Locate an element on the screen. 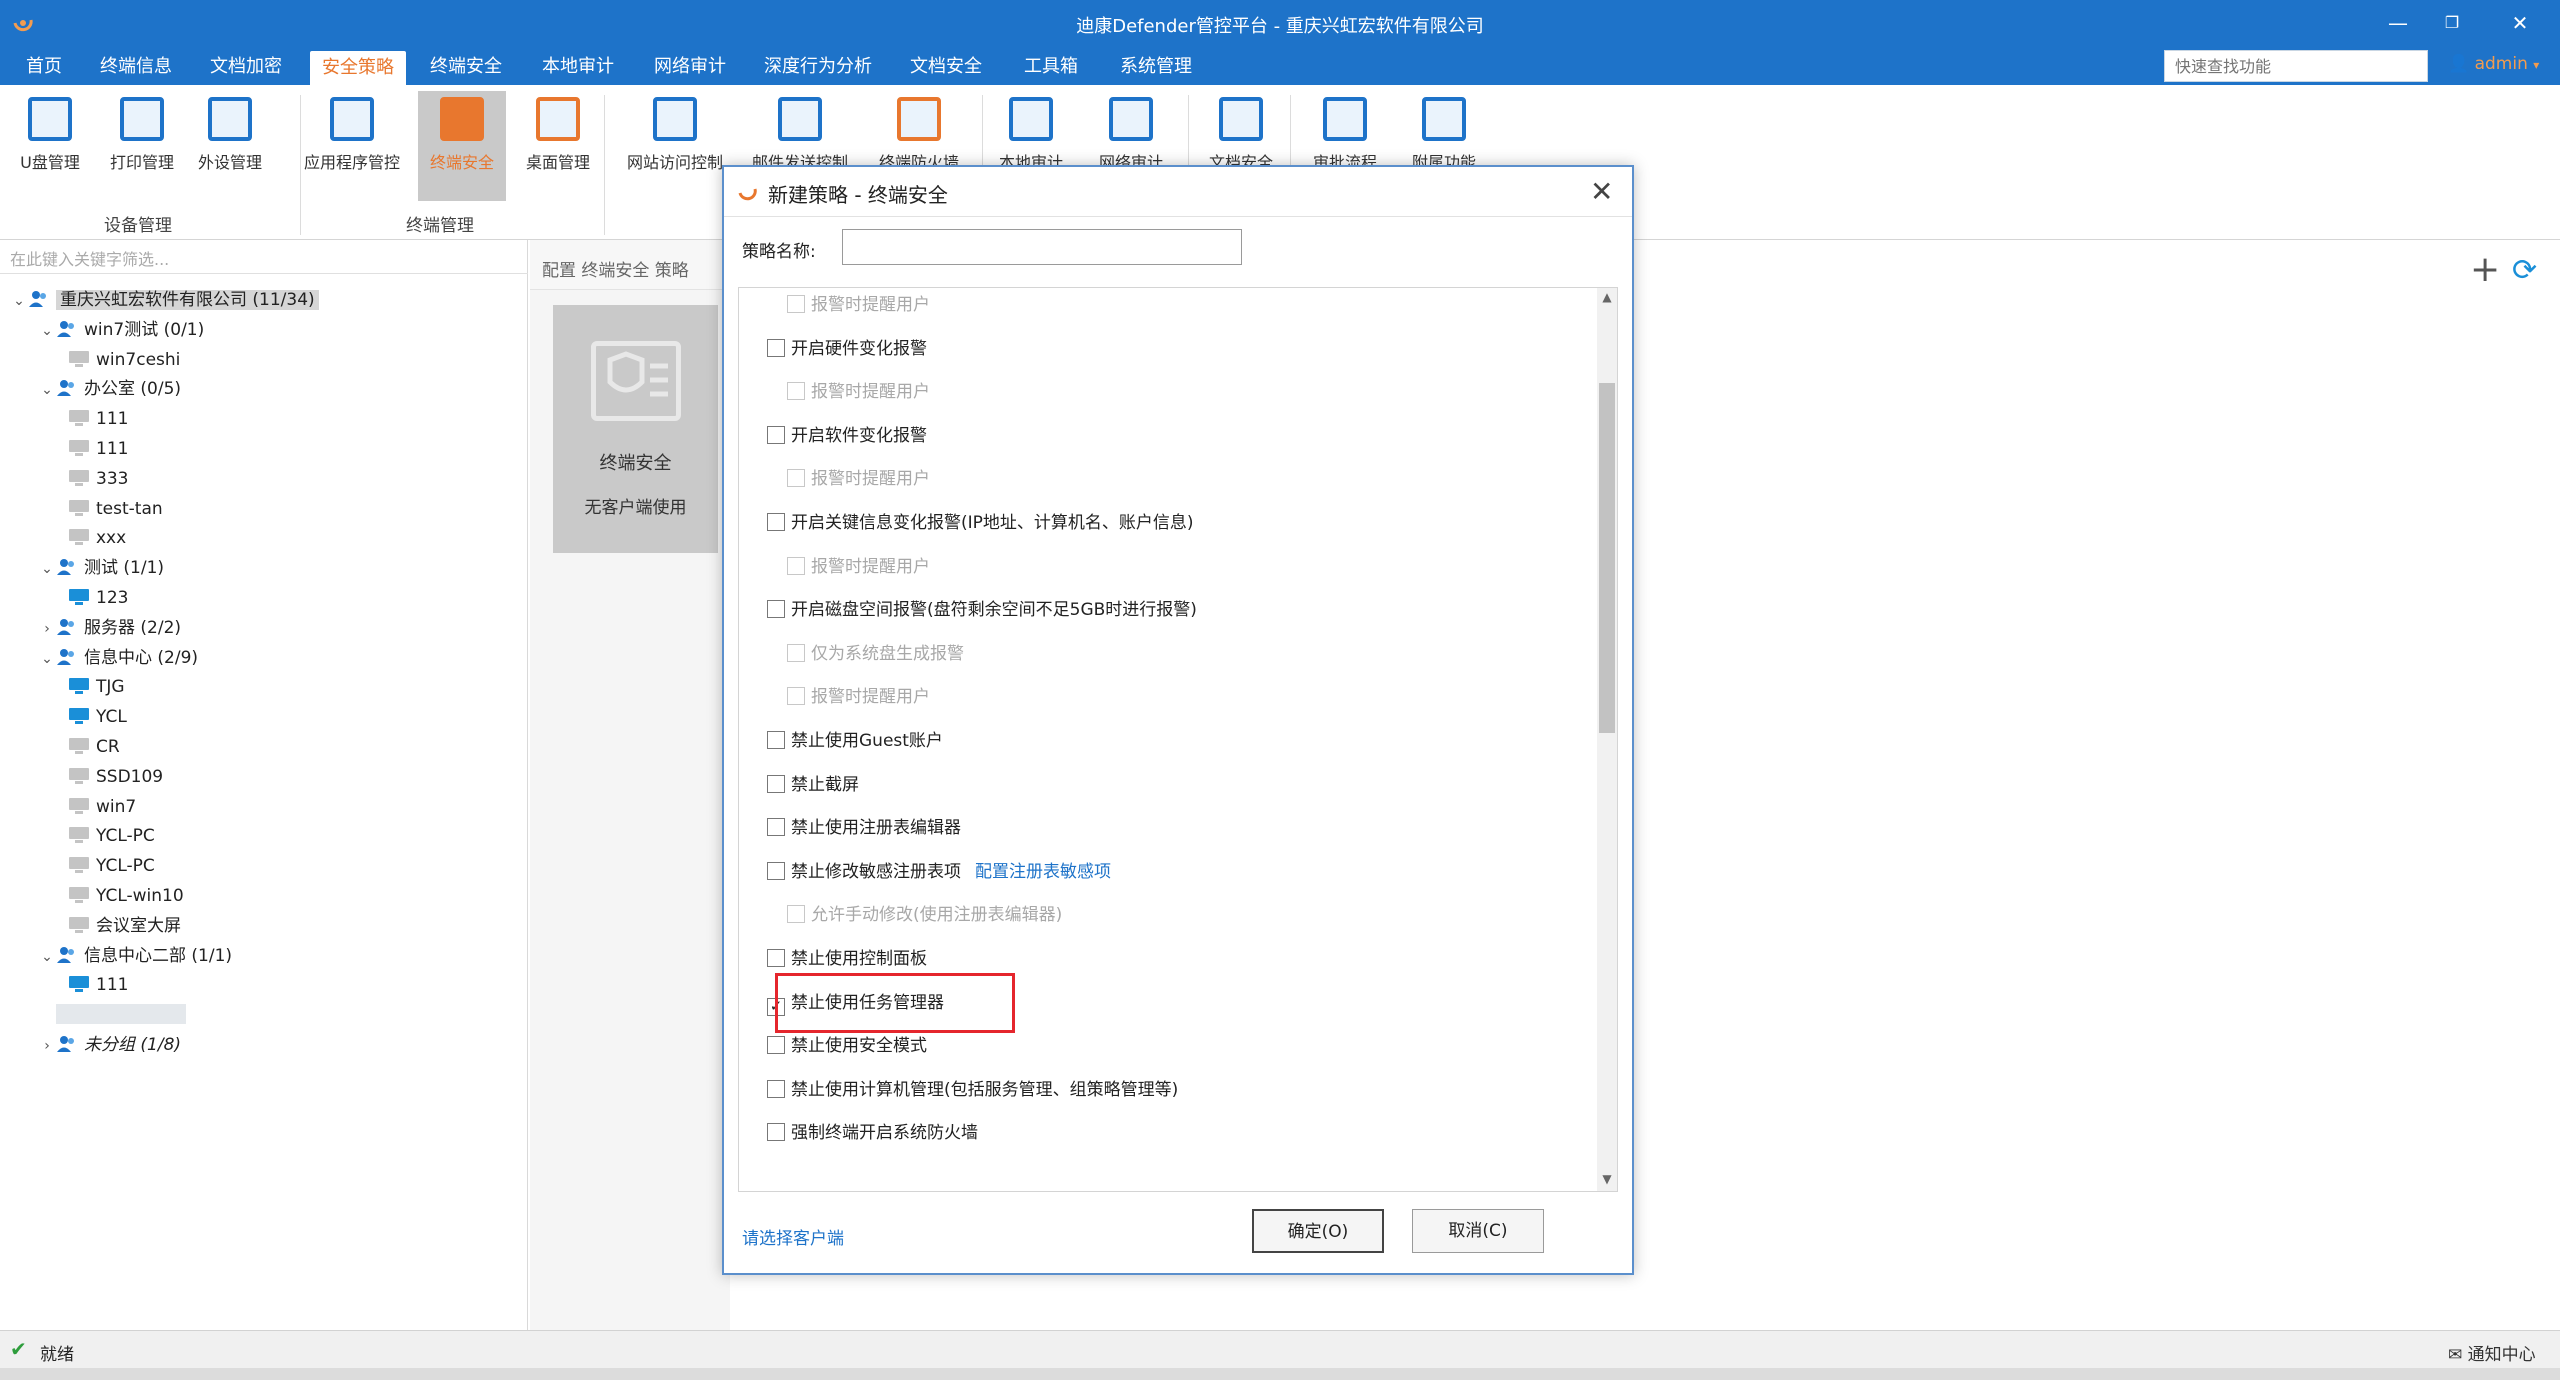 Image resolution: width=2560 pixels, height=1380 pixels. menu-item: 深度行为分析 is located at coordinates (818, 66).